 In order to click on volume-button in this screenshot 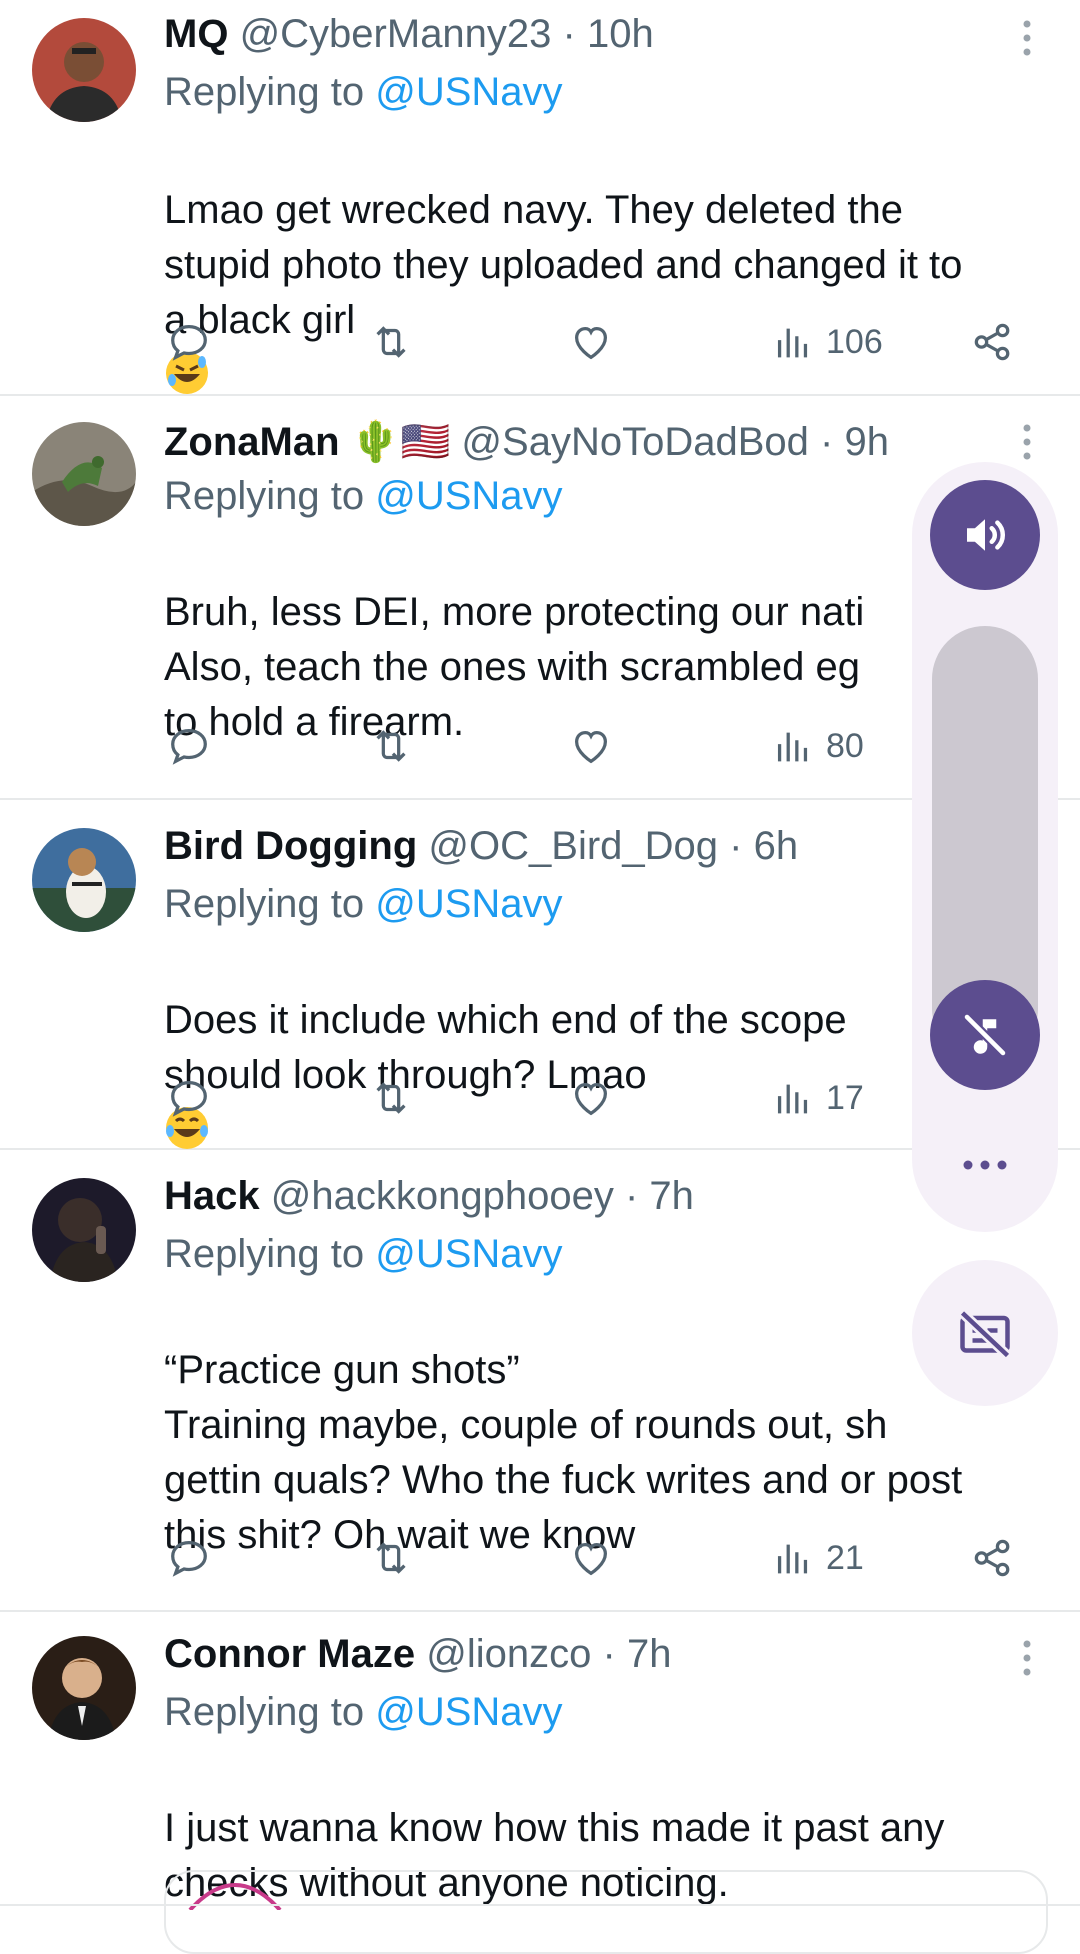, I will do `click(985, 535)`.